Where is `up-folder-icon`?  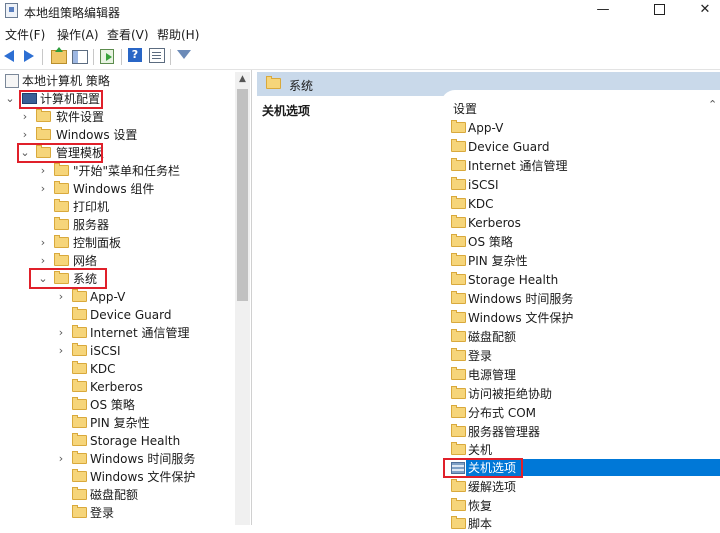
up-folder-icon is located at coordinates (59, 55).